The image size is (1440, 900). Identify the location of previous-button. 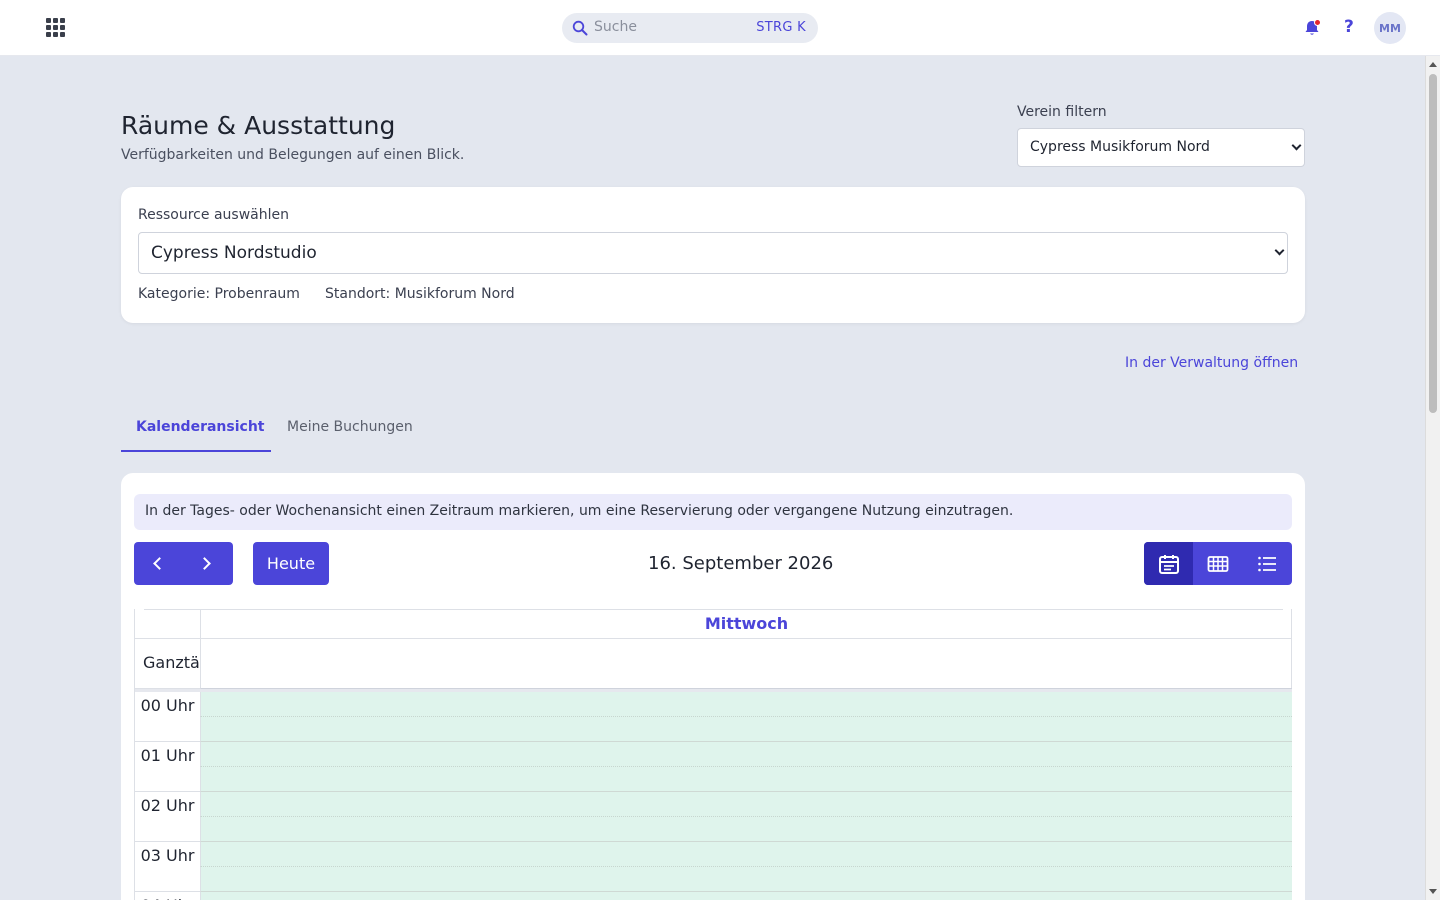
(158, 563).